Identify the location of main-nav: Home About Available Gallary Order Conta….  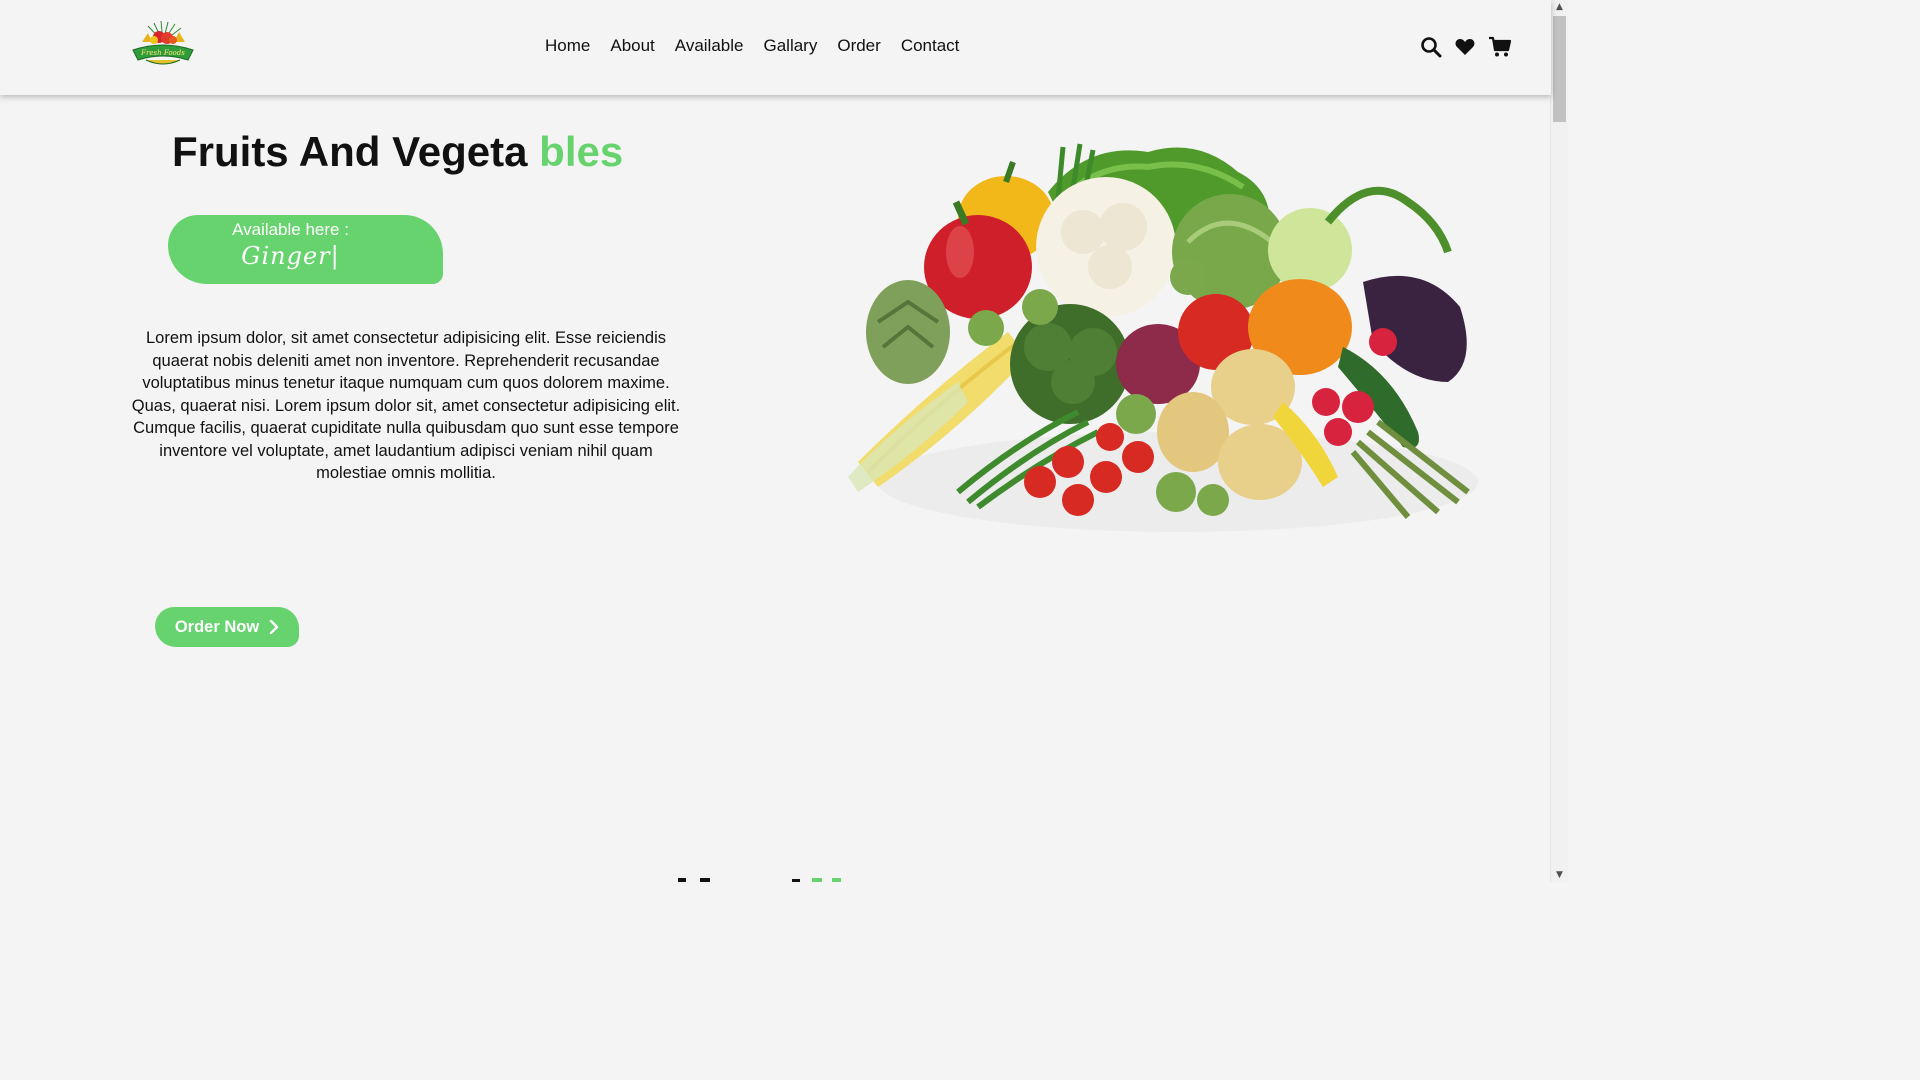
(752, 46).